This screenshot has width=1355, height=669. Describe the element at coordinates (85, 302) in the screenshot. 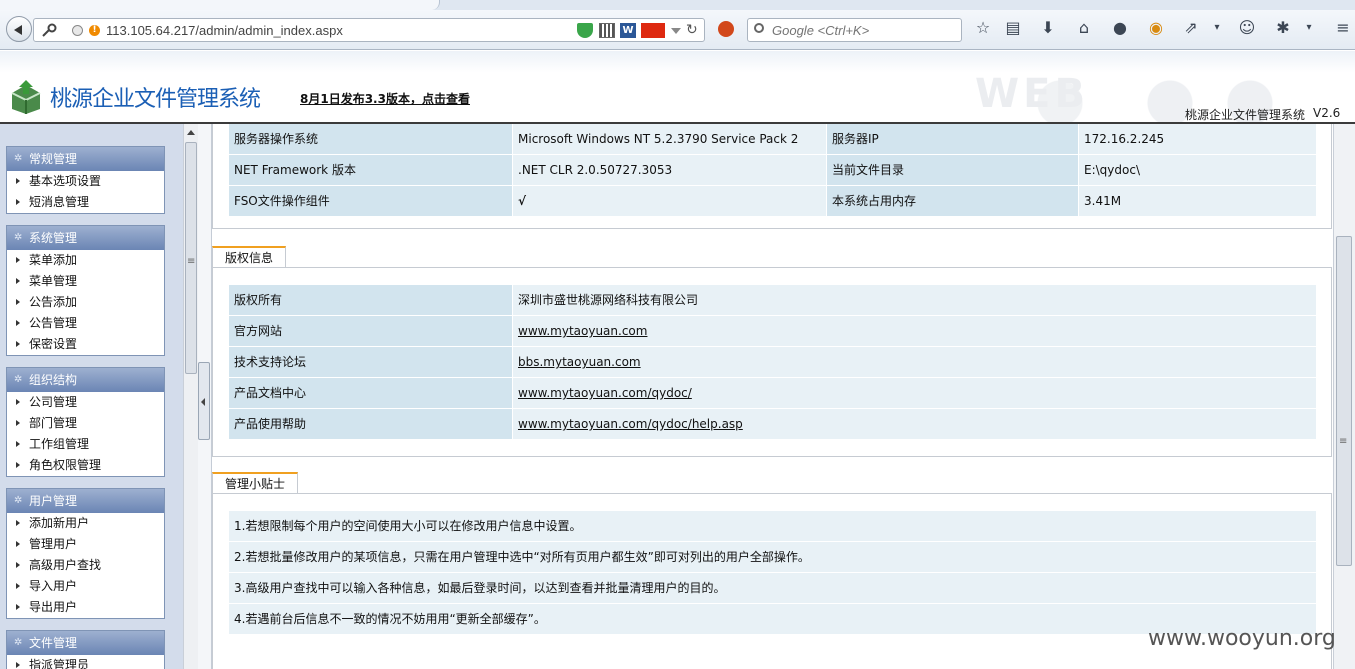

I see `sidebar-item-notice-add: 公告添加` at that location.